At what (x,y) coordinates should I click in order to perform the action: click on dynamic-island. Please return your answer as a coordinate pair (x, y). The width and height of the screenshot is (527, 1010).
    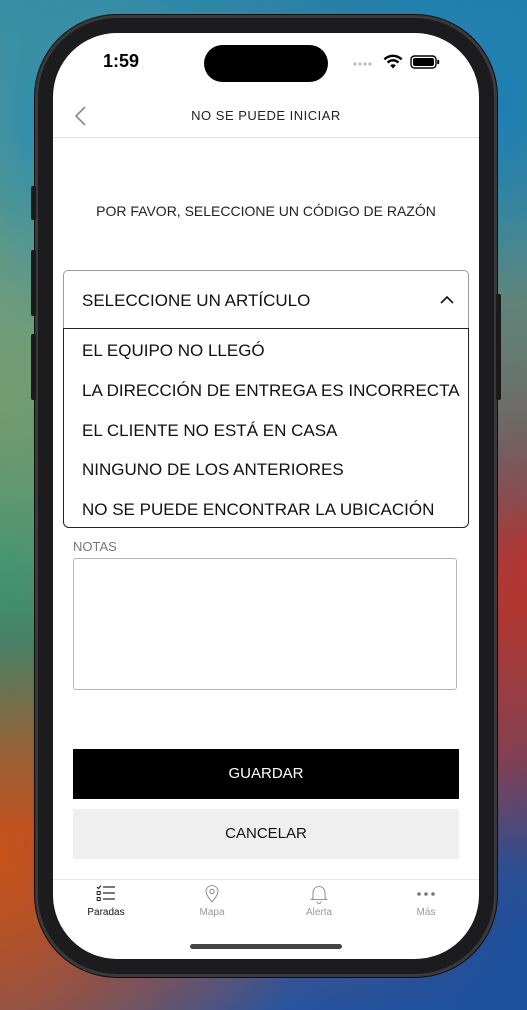
    Looking at the image, I should click on (266, 63).